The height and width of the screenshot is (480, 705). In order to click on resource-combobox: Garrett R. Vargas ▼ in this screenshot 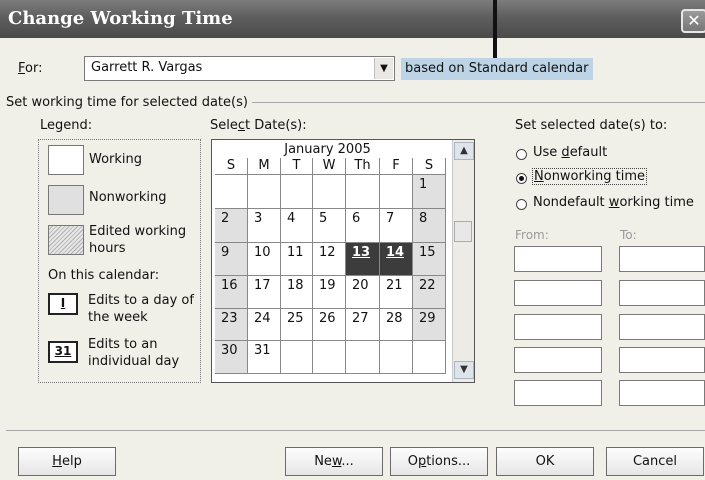, I will do `click(239, 68)`.